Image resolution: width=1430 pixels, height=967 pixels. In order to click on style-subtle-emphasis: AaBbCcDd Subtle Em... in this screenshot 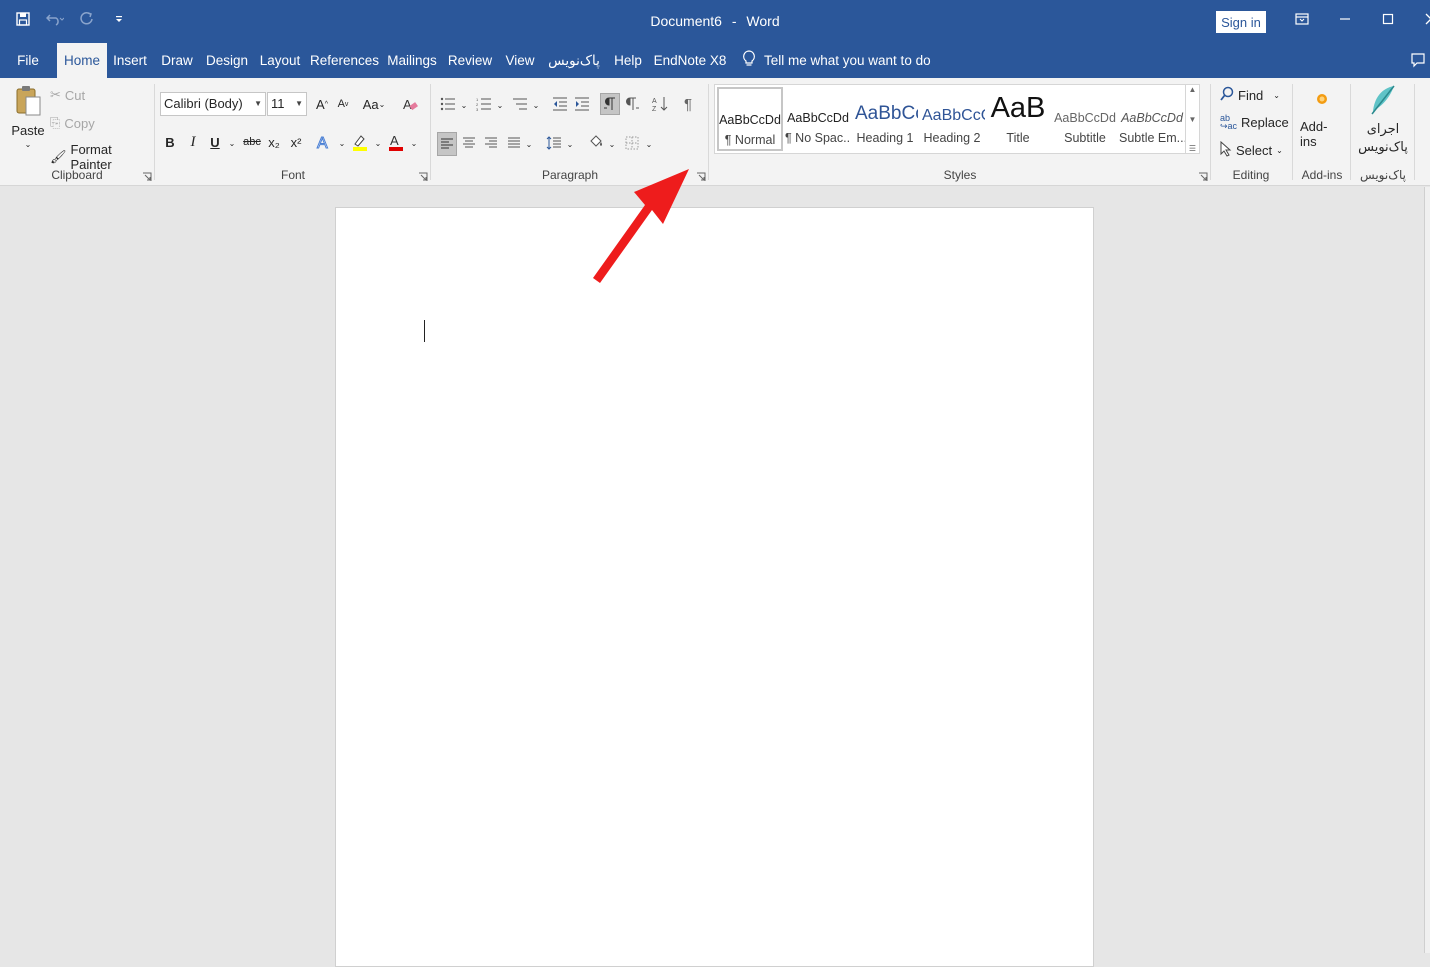, I will do `click(1152, 119)`.